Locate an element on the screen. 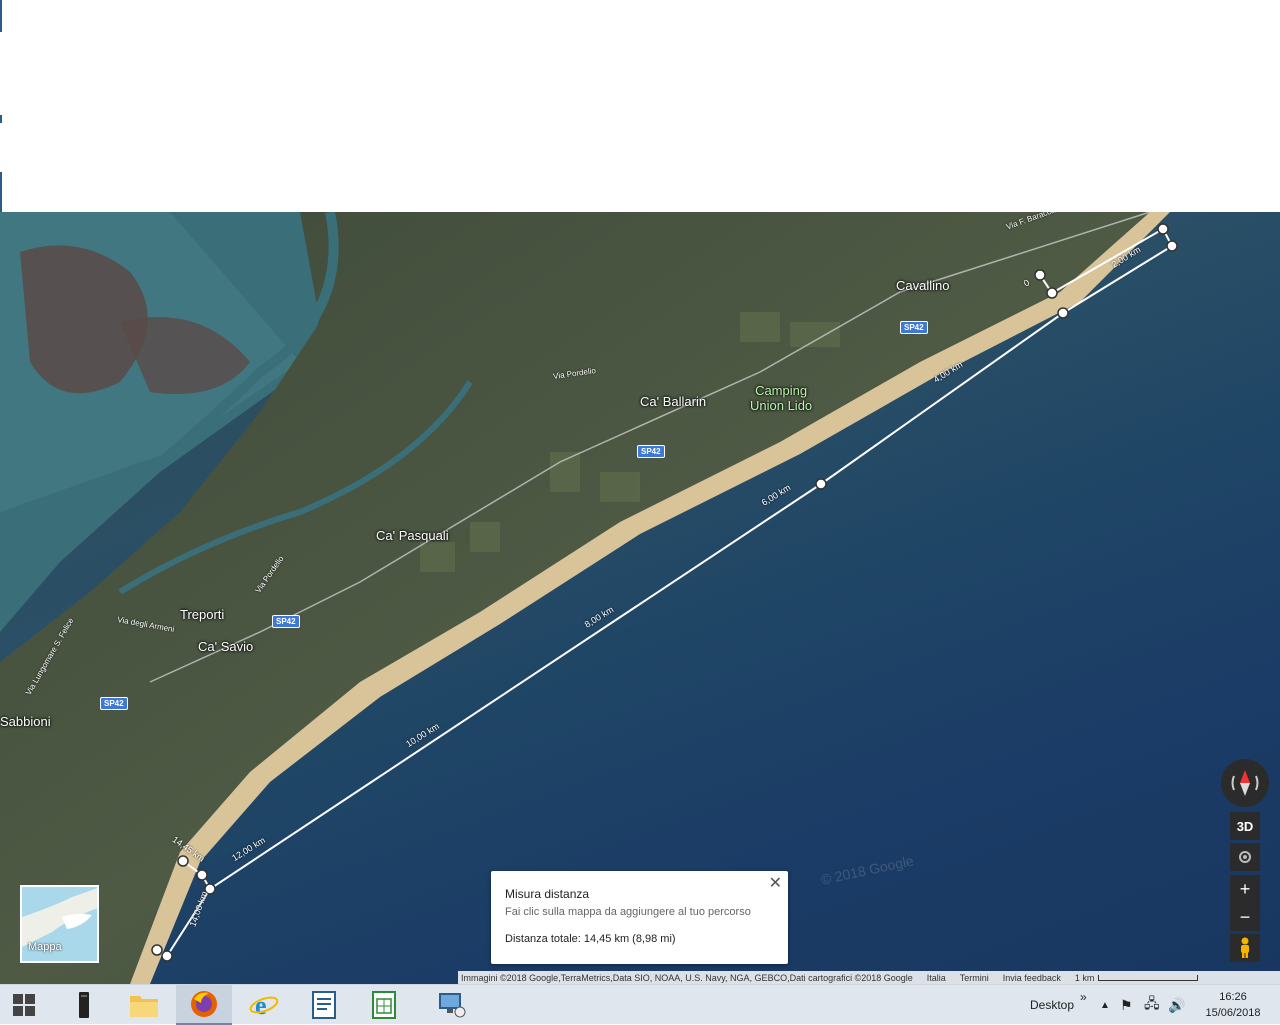 Image resolution: width=1280 pixels, height=1025 pixels. taskbar-app-calc is located at coordinates (384, 1005).